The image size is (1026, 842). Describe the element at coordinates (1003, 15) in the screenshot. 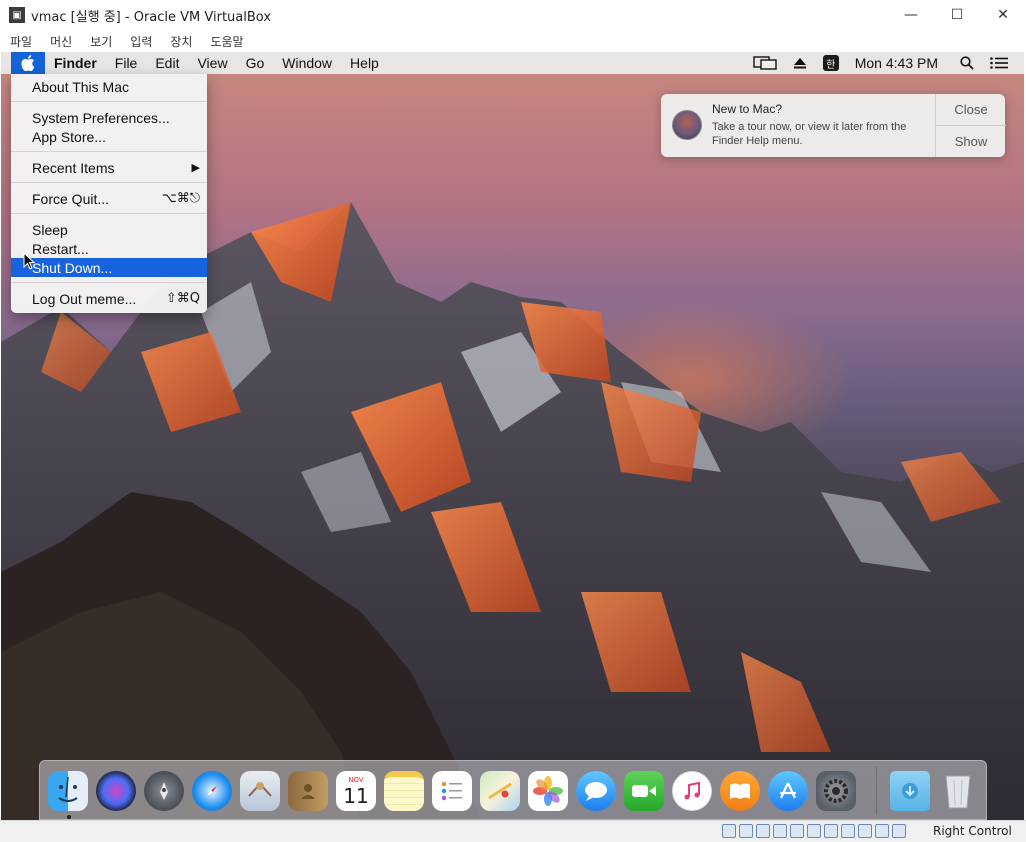

I see `close-window-button: ✕` at that location.